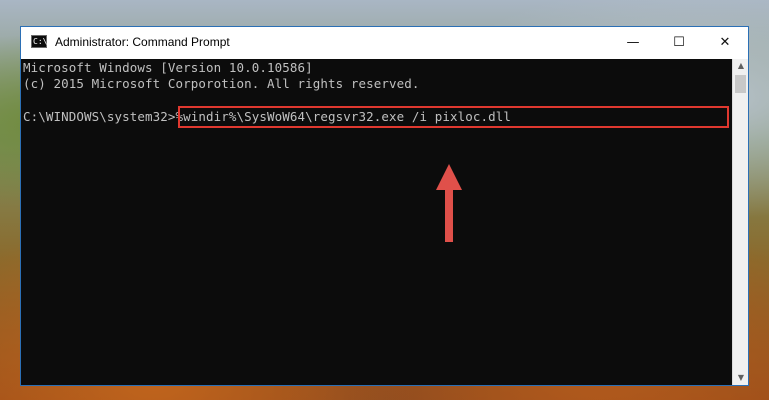  What do you see at coordinates (633, 43) in the screenshot?
I see `minimize-button: —` at bounding box center [633, 43].